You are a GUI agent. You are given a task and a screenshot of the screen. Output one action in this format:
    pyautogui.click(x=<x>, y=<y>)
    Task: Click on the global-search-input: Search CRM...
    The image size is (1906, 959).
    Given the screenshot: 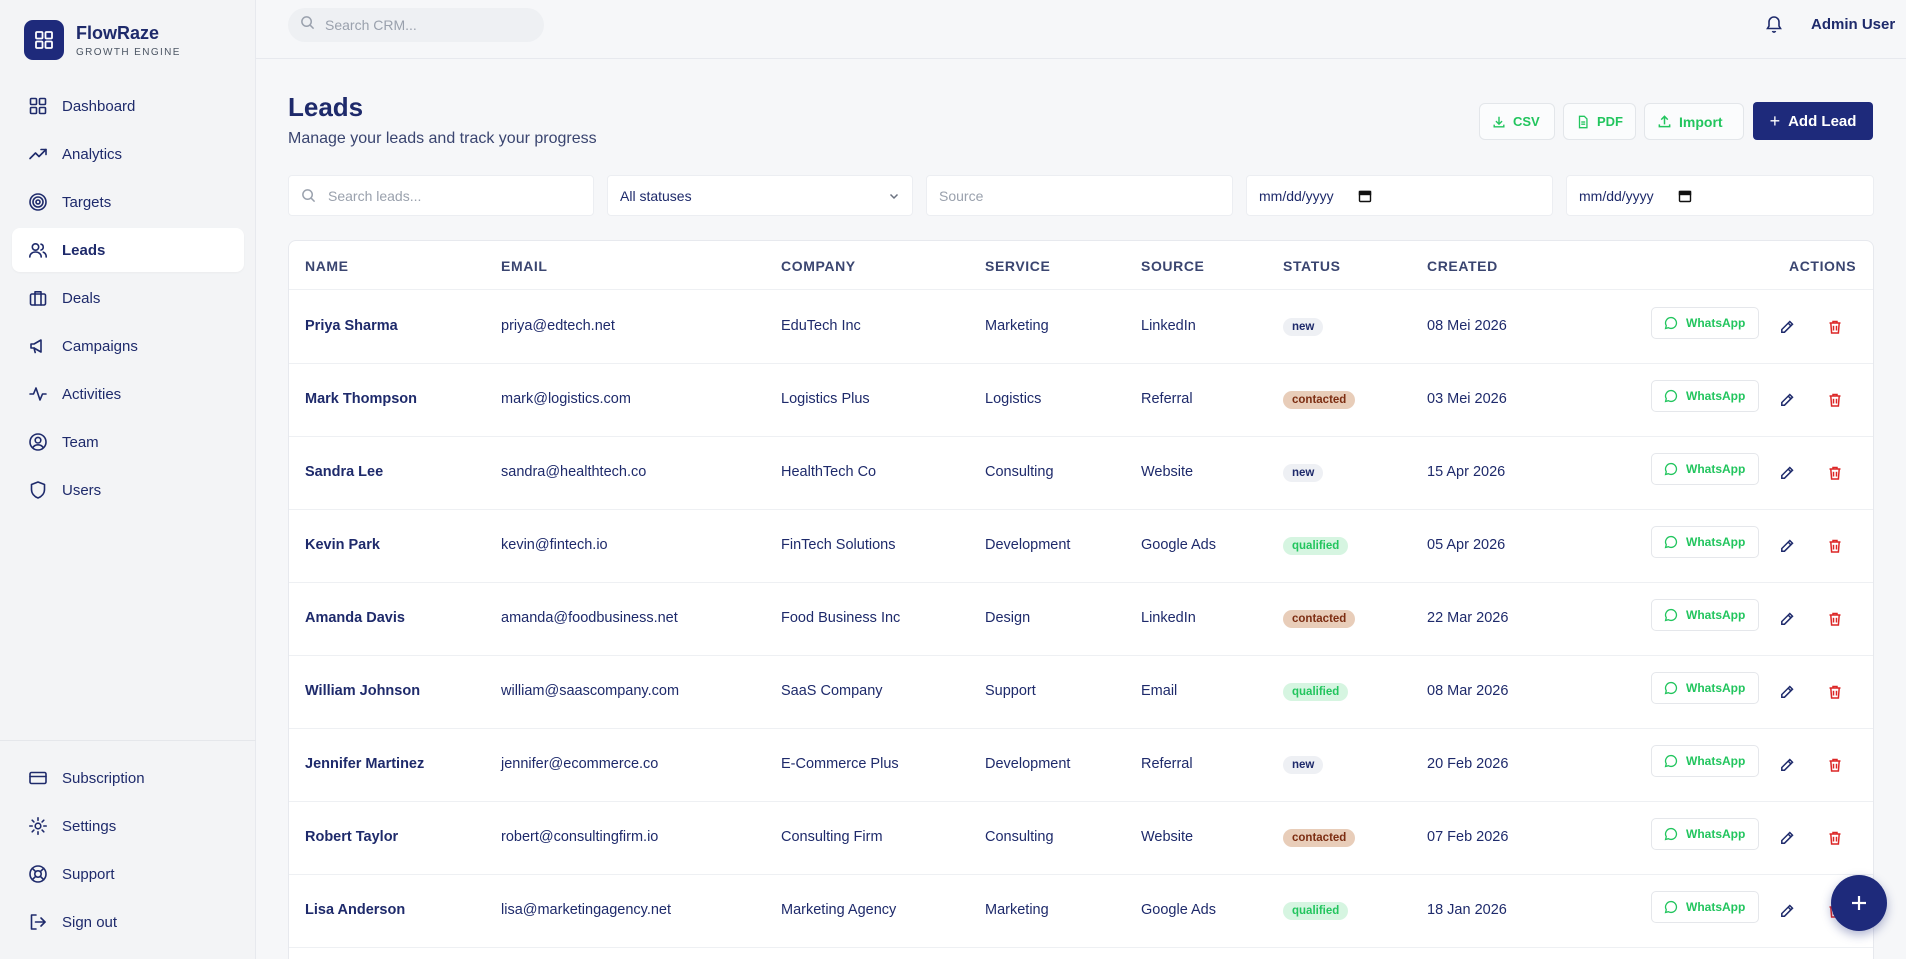 What is the action you would take?
    pyautogui.click(x=416, y=25)
    